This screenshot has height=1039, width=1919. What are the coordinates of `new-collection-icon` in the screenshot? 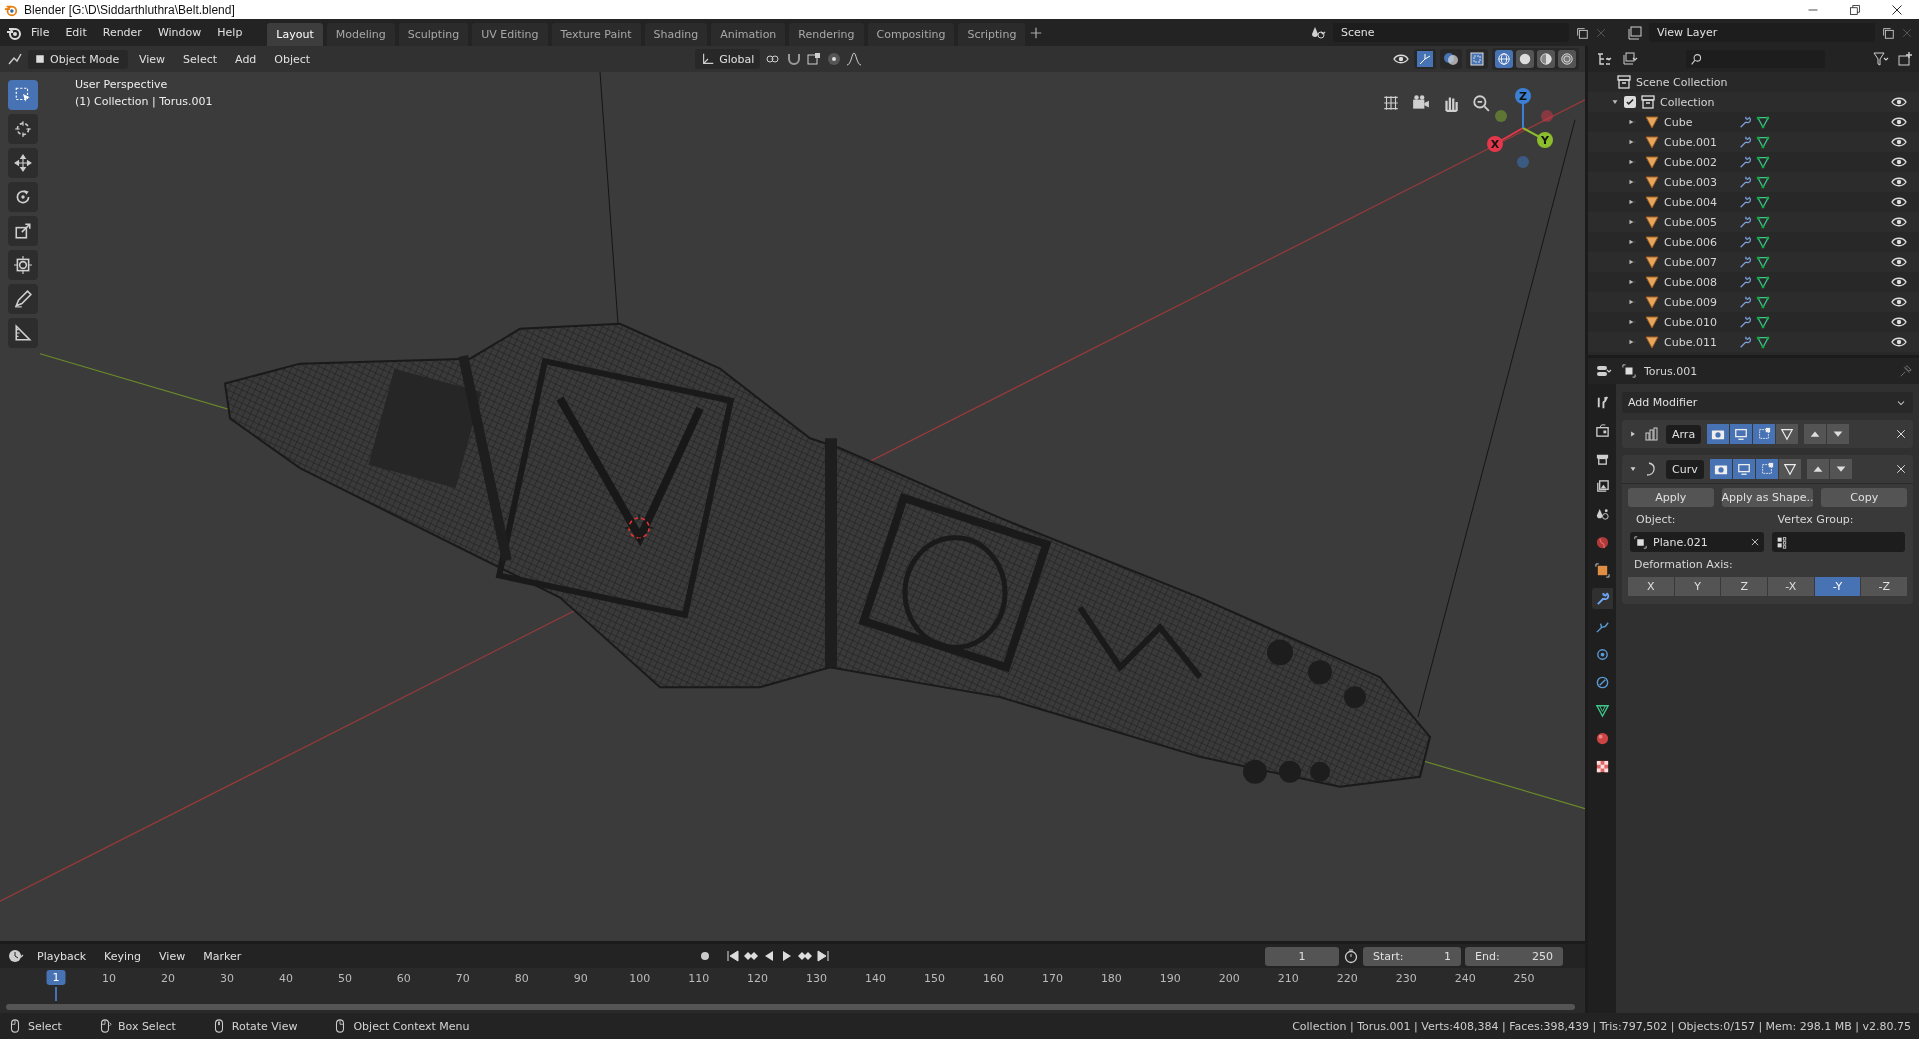 It's located at (1905, 59).